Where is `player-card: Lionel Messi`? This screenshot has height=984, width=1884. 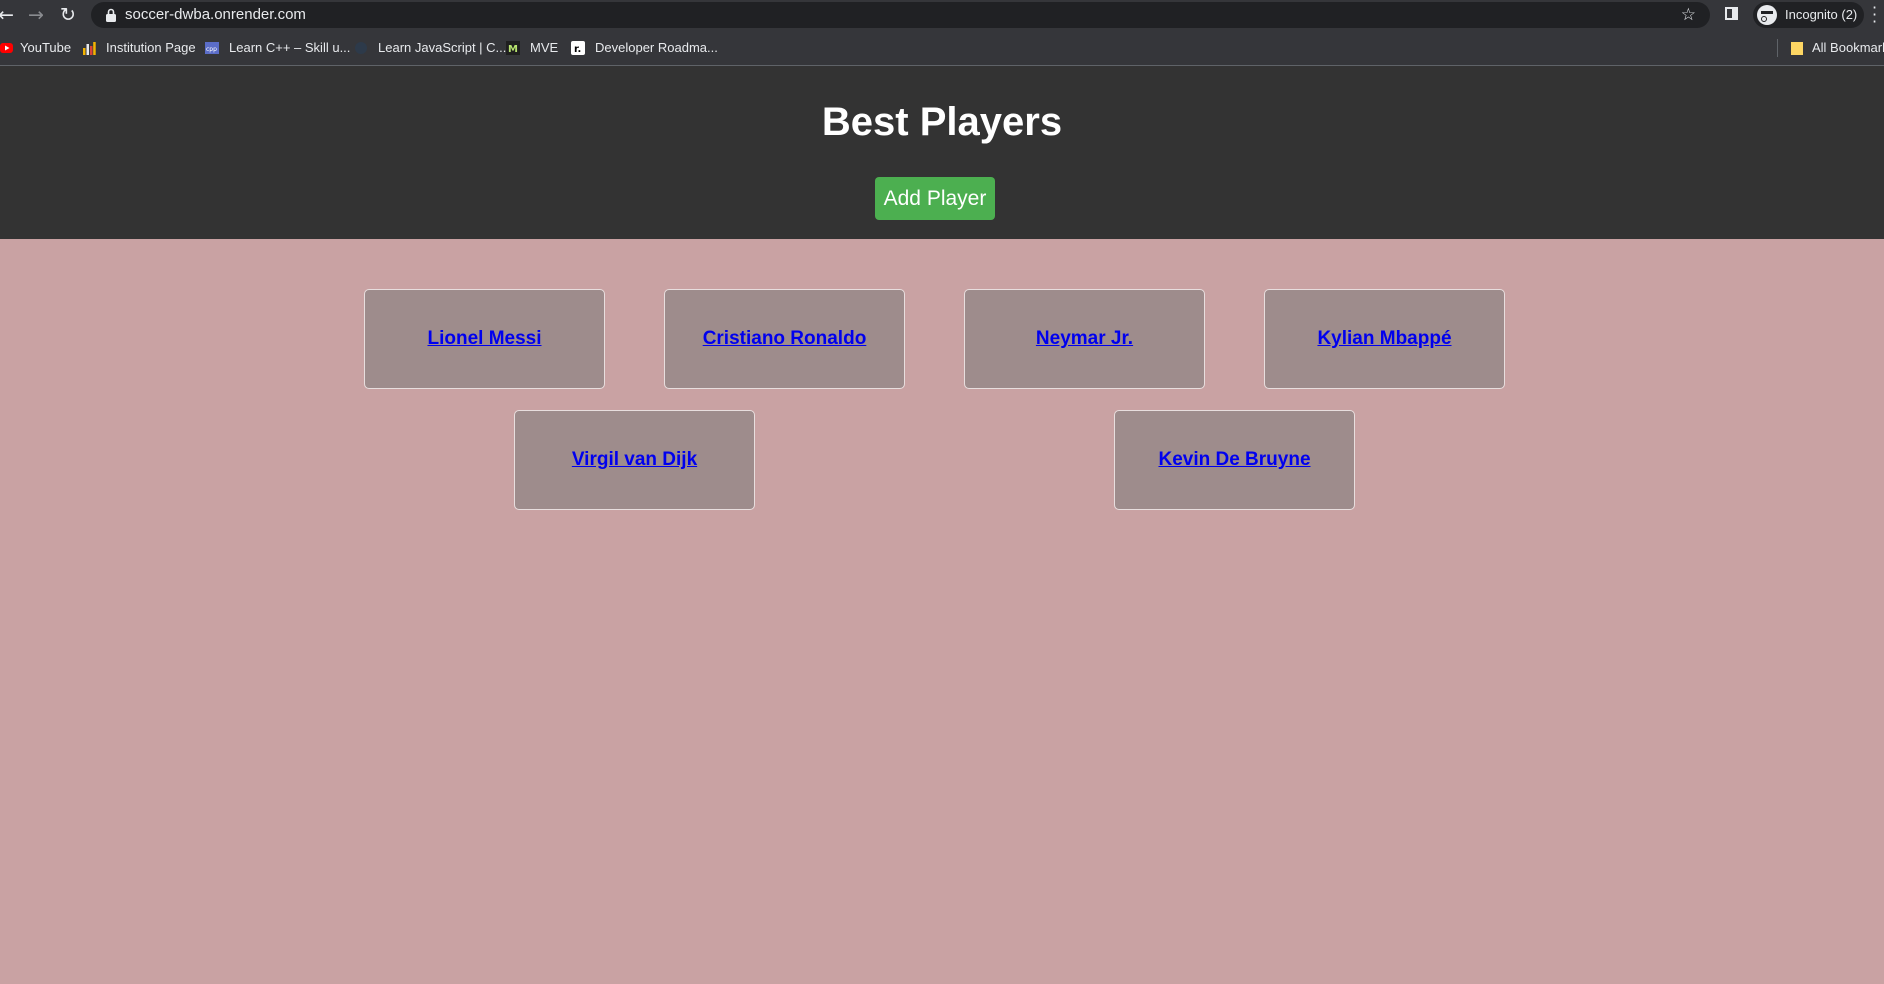
player-card: Lionel Messi is located at coordinates (484, 339).